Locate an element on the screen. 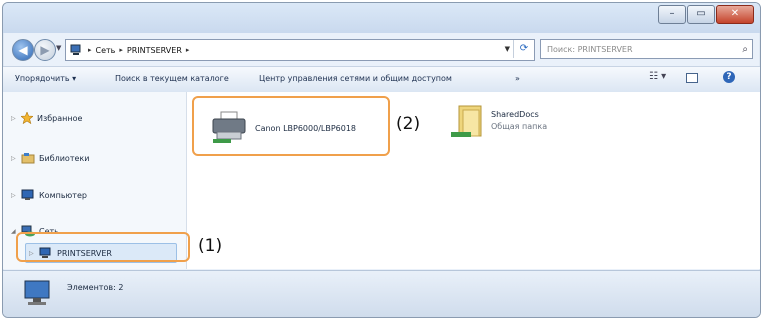  refresh-icon: ⟳ is located at coordinates (524, 48).